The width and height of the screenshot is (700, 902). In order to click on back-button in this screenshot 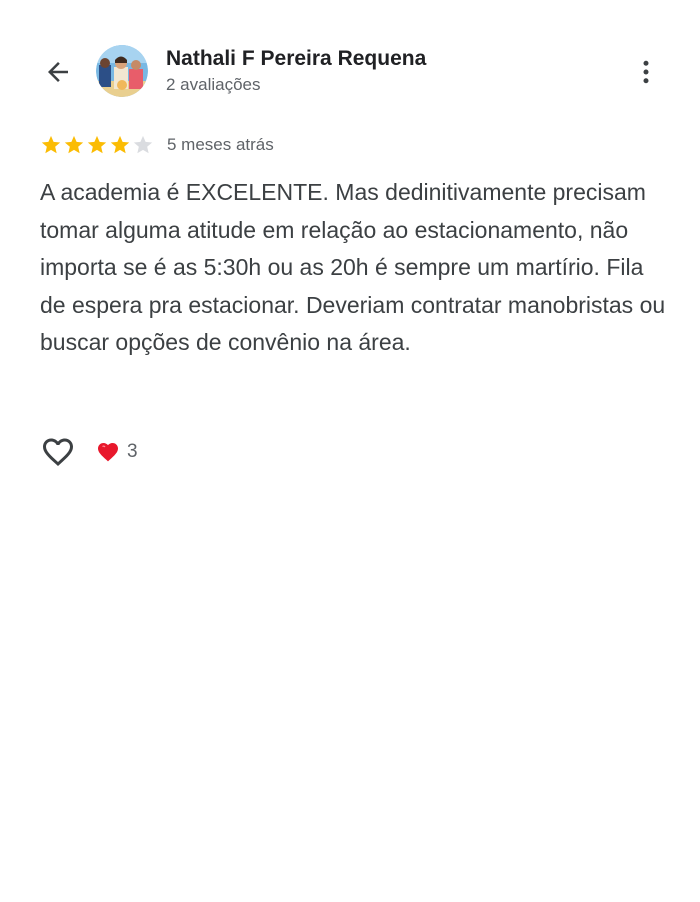, I will do `click(58, 72)`.